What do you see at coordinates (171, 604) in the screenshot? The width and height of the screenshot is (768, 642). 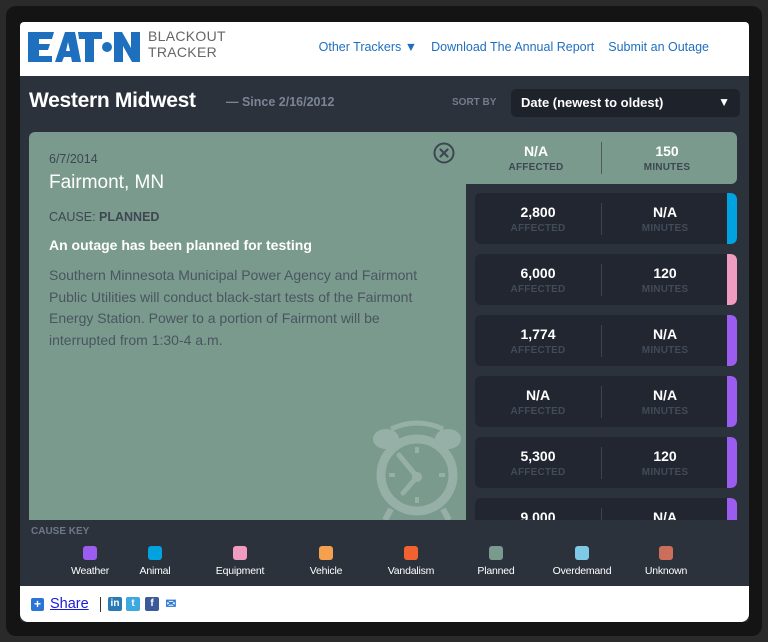 I see `email-icon: ✉` at bounding box center [171, 604].